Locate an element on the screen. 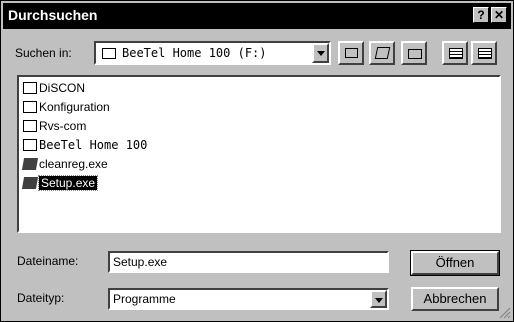  close-button: ✕ is located at coordinates (499, 15).